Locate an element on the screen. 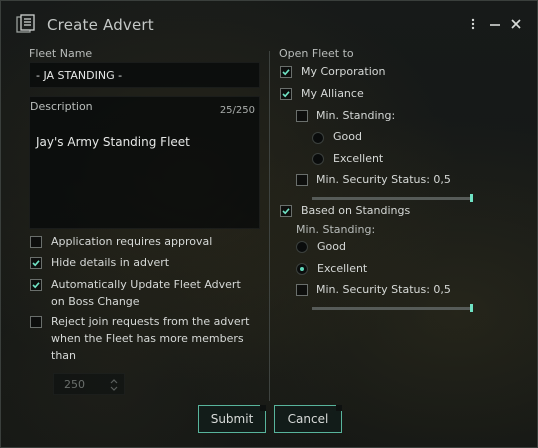  auto-update-advert-checkbox is located at coordinates (36, 285).